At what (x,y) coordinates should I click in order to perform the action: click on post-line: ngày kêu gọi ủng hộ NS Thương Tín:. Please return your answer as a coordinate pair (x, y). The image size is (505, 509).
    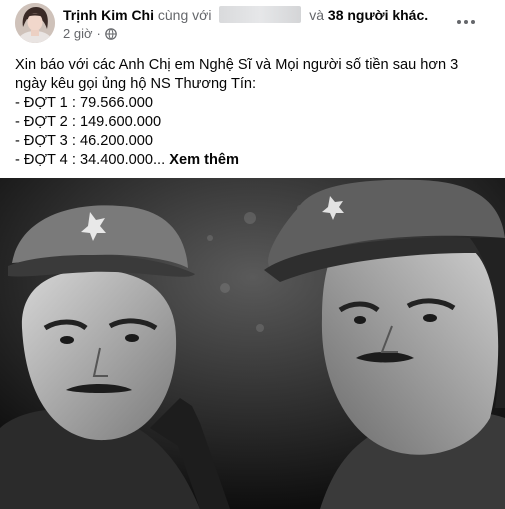
    Looking at the image, I should click on (136, 84).